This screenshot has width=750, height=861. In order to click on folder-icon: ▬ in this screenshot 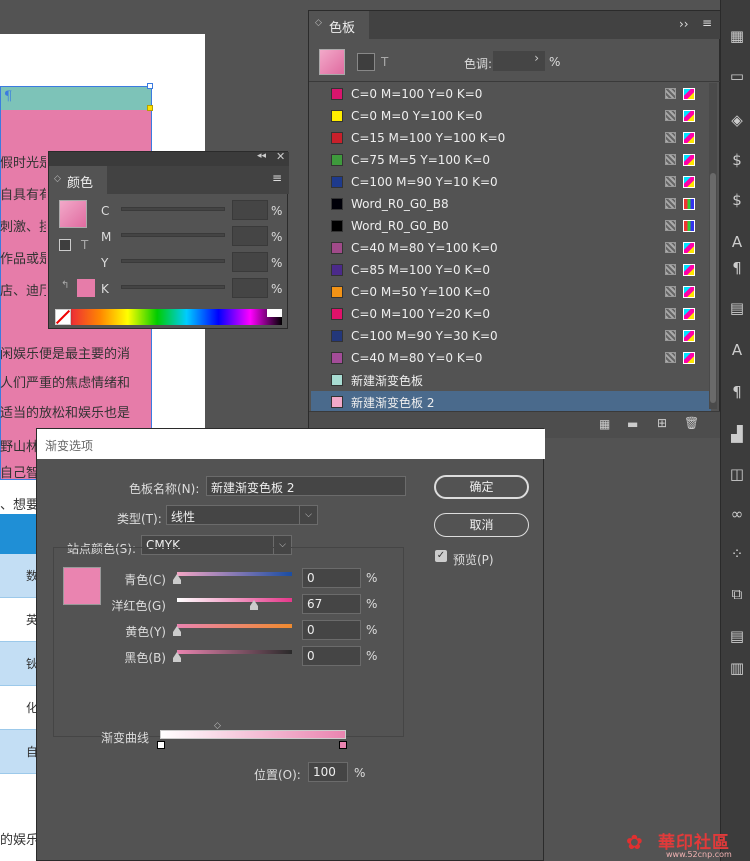, I will do `click(632, 424)`.